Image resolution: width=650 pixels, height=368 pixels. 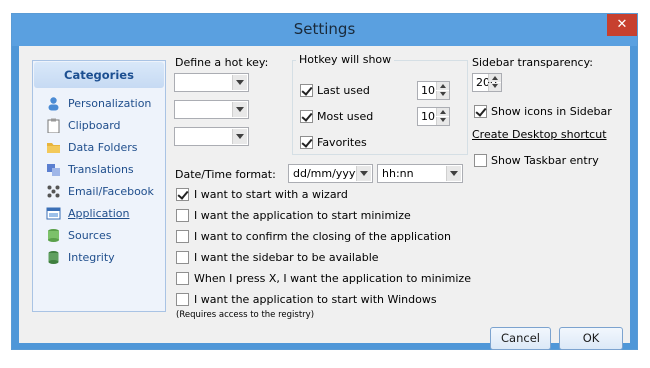 I want to click on combo-value: dd/mm/yyyy, so click(x=327, y=173).